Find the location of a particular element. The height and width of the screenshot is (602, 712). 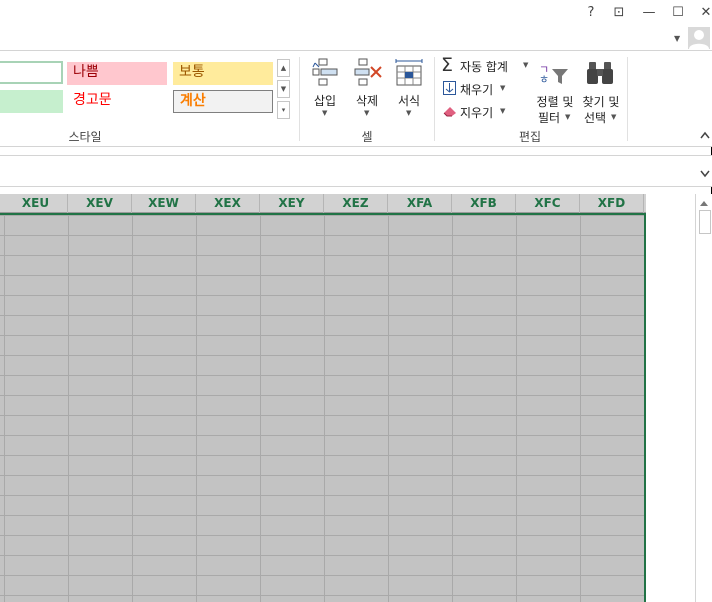

fill-dropdown-icon: ▼ is located at coordinates (503, 88).